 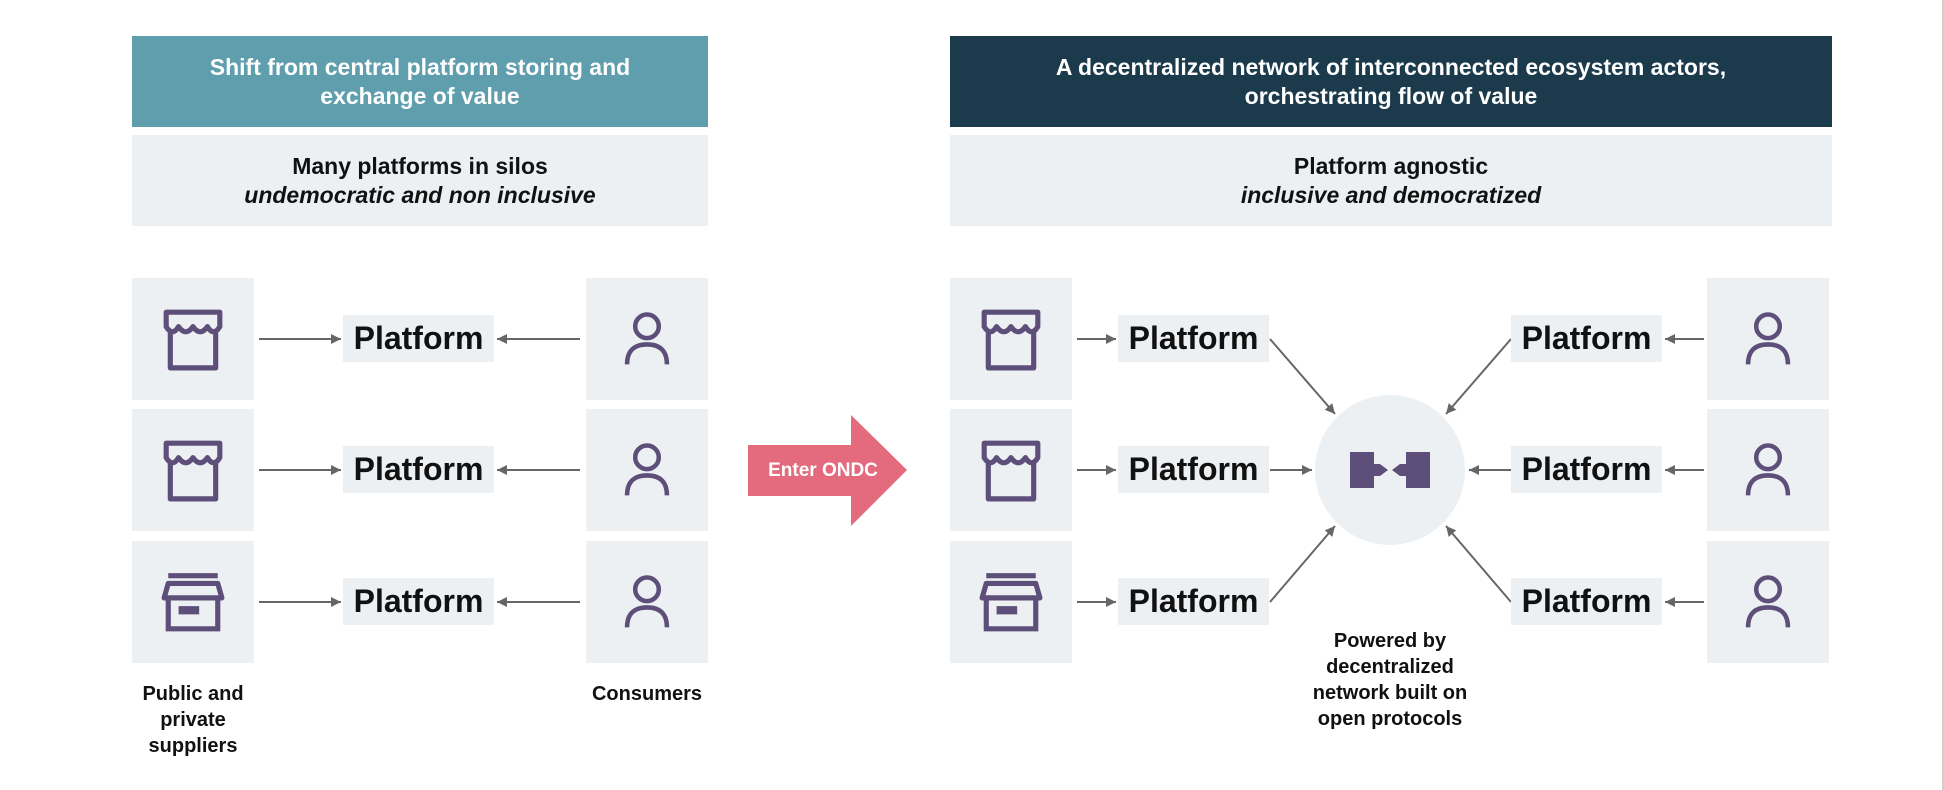 I want to click on enter-ondc-text: Enter ONDC, so click(x=823, y=470).